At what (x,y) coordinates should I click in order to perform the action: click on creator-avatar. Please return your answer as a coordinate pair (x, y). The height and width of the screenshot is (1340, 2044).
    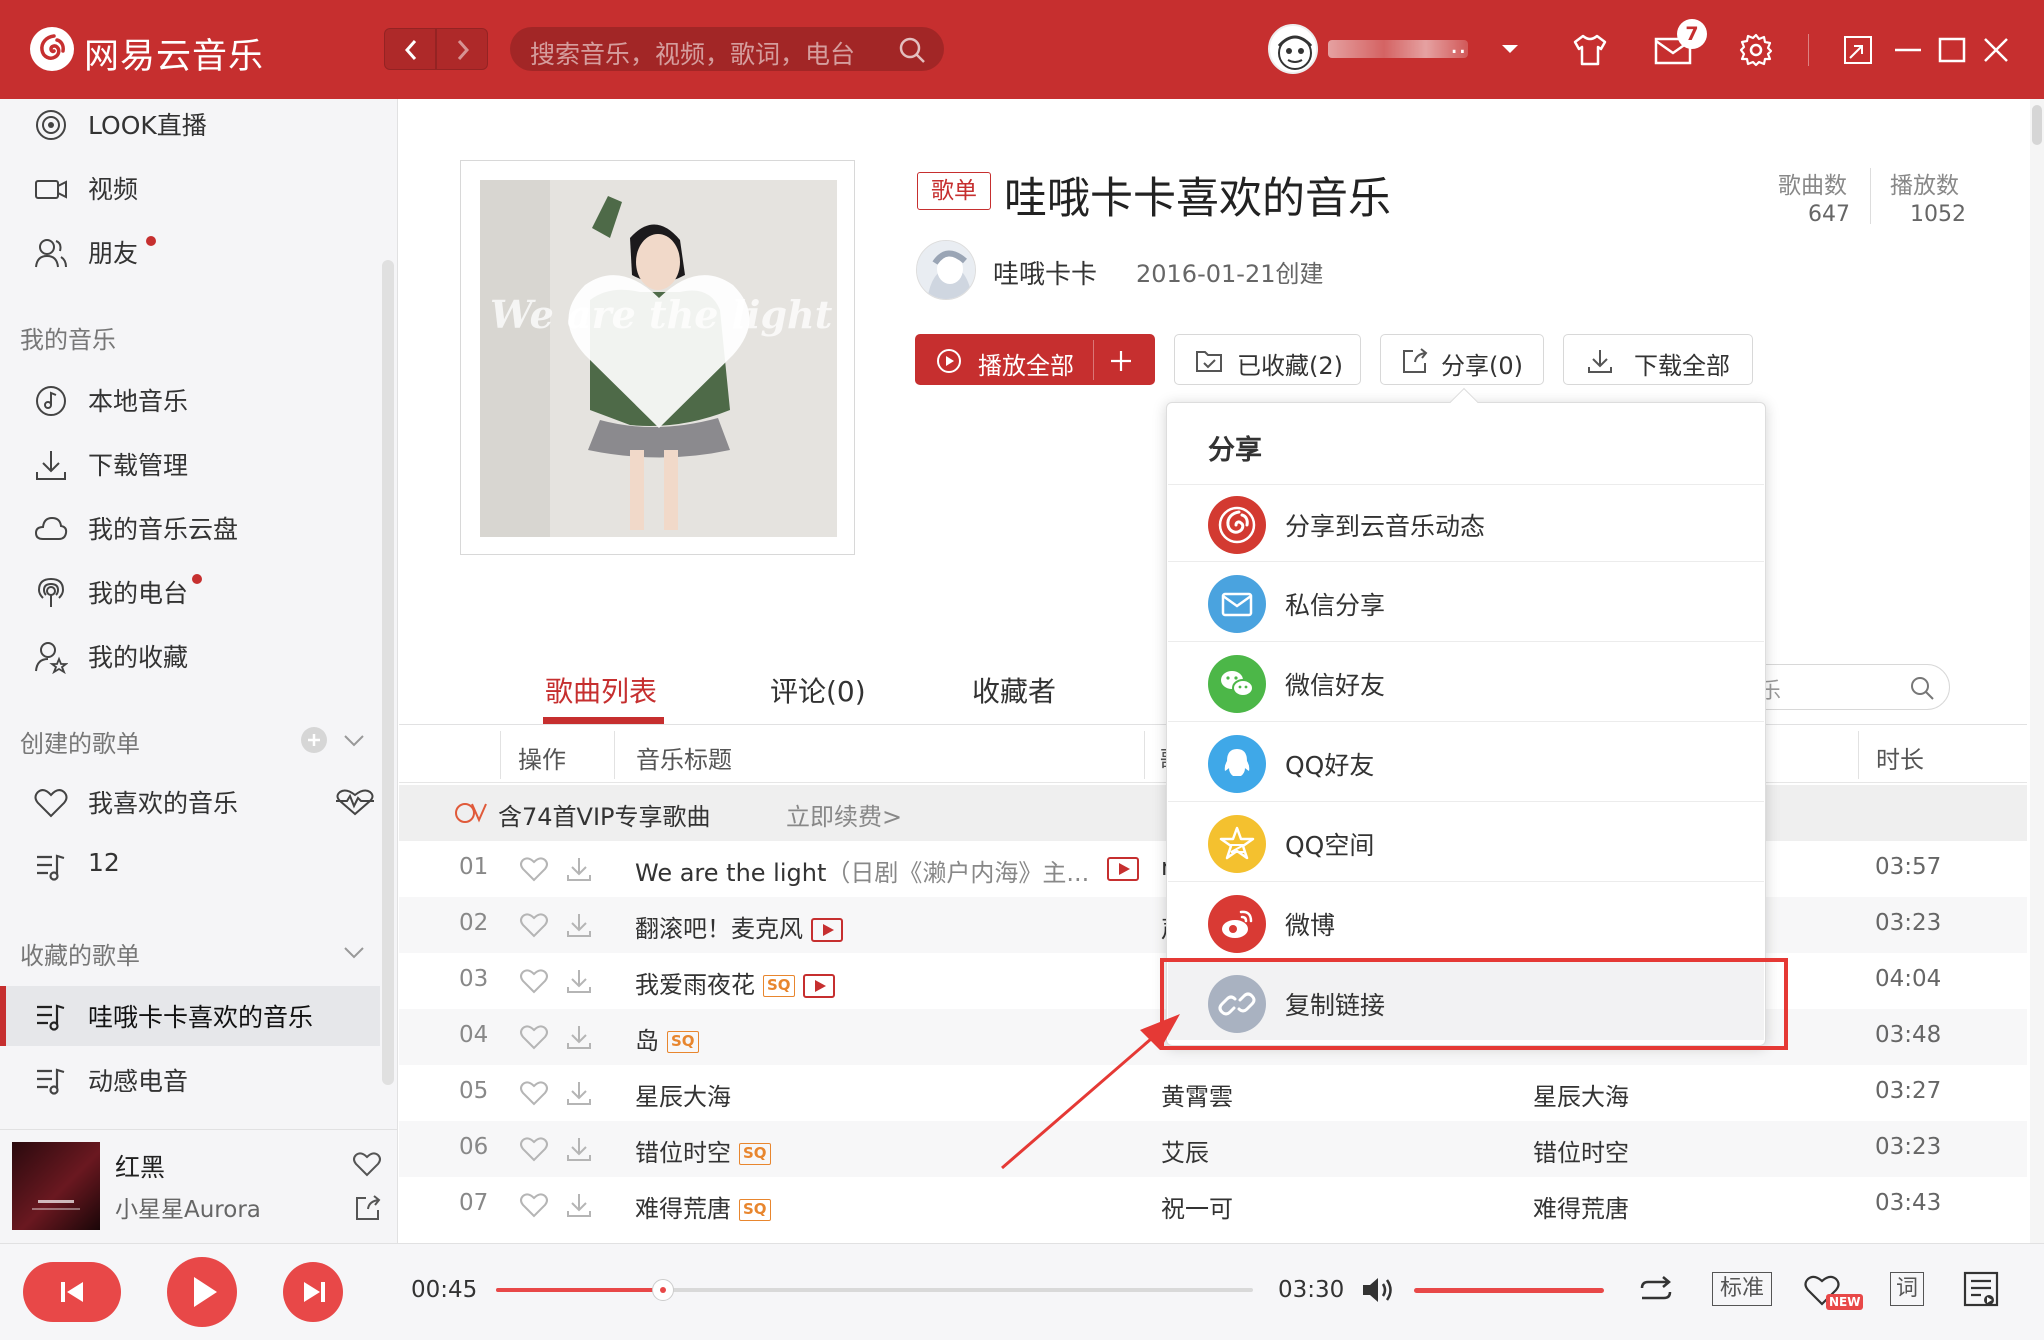
    Looking at the image, I should click on (946, 270).